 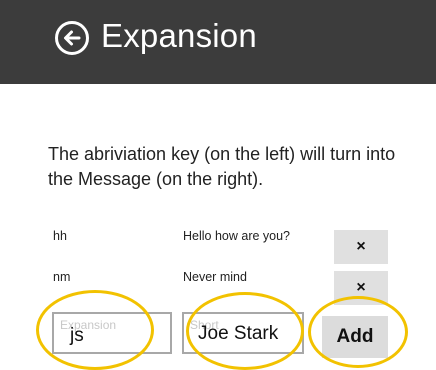 I want to click on message-input: Short Joe Stark, so click(x=243, y=333).